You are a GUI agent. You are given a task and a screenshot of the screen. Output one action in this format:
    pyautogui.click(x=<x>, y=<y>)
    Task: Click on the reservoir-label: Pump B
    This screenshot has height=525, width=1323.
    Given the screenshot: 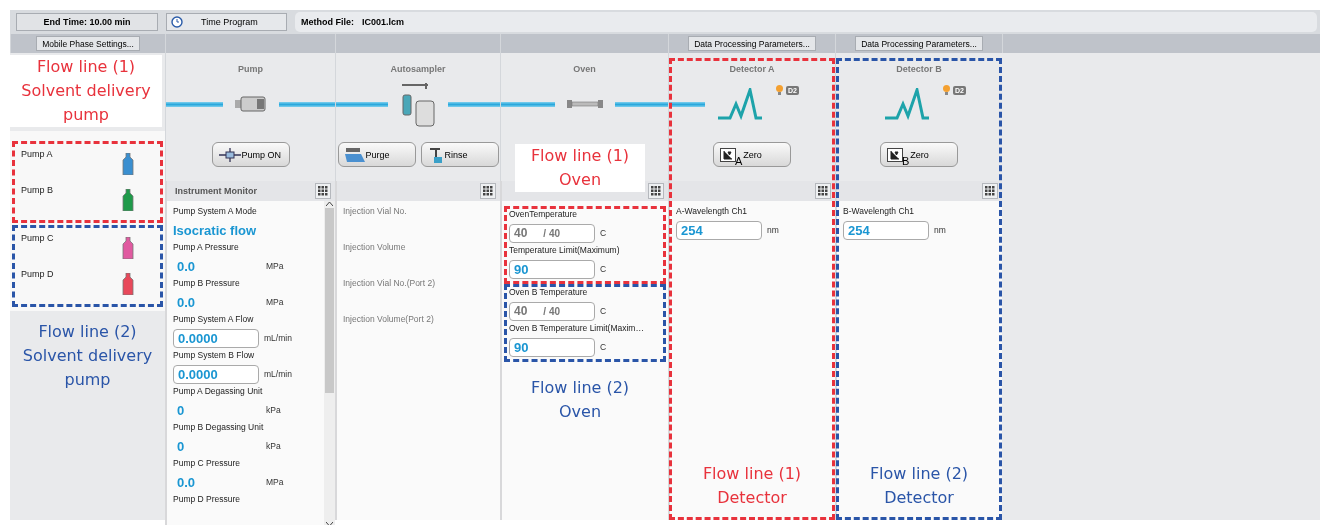 What is the action you would take?
    pyautogui.click(x=37, y=190)
    